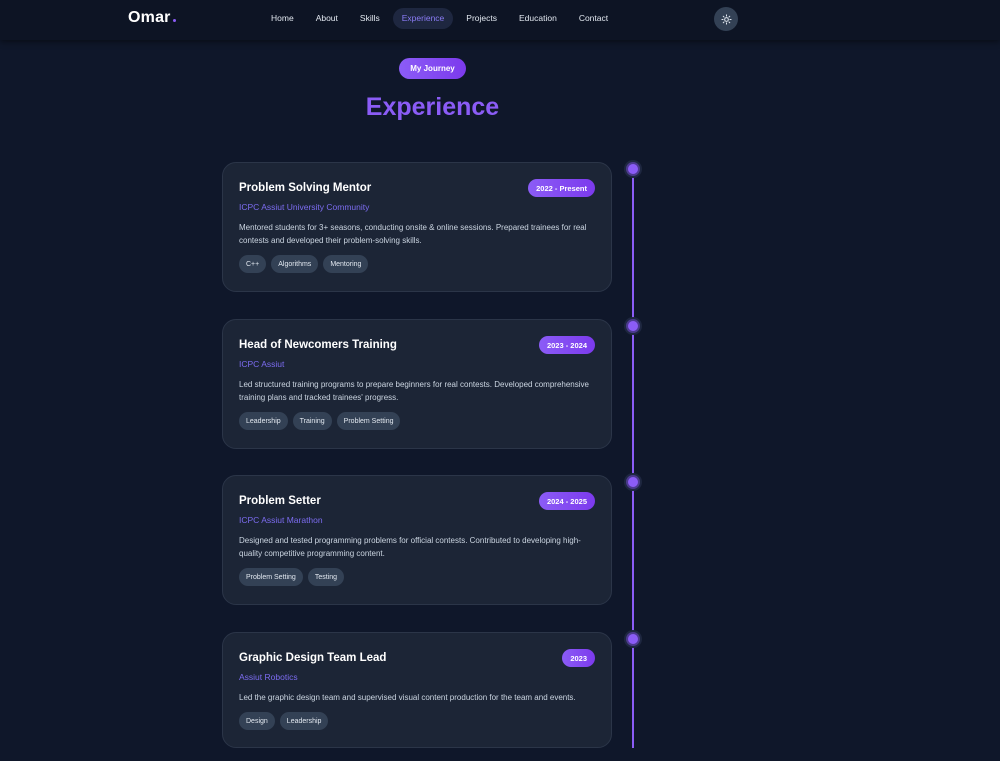 The width and height of the screenshot is (1000, 761). I want to click on nav-link-projects: Projects, so click(481, 18).